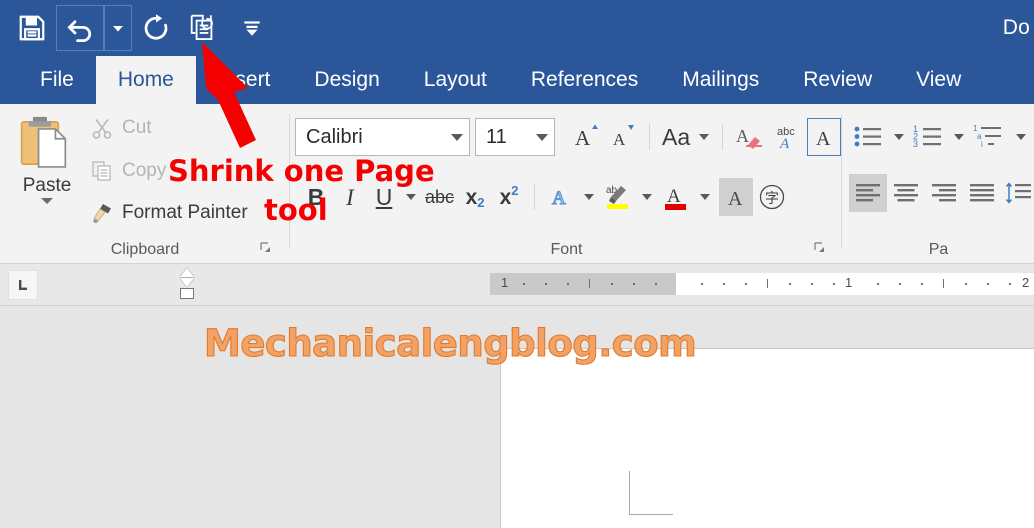 The height and width of the screenshot is (528, 1034). Describe the element at coordinates (837, 80) in the screenshot. I see `tab-review: Review` at that location.